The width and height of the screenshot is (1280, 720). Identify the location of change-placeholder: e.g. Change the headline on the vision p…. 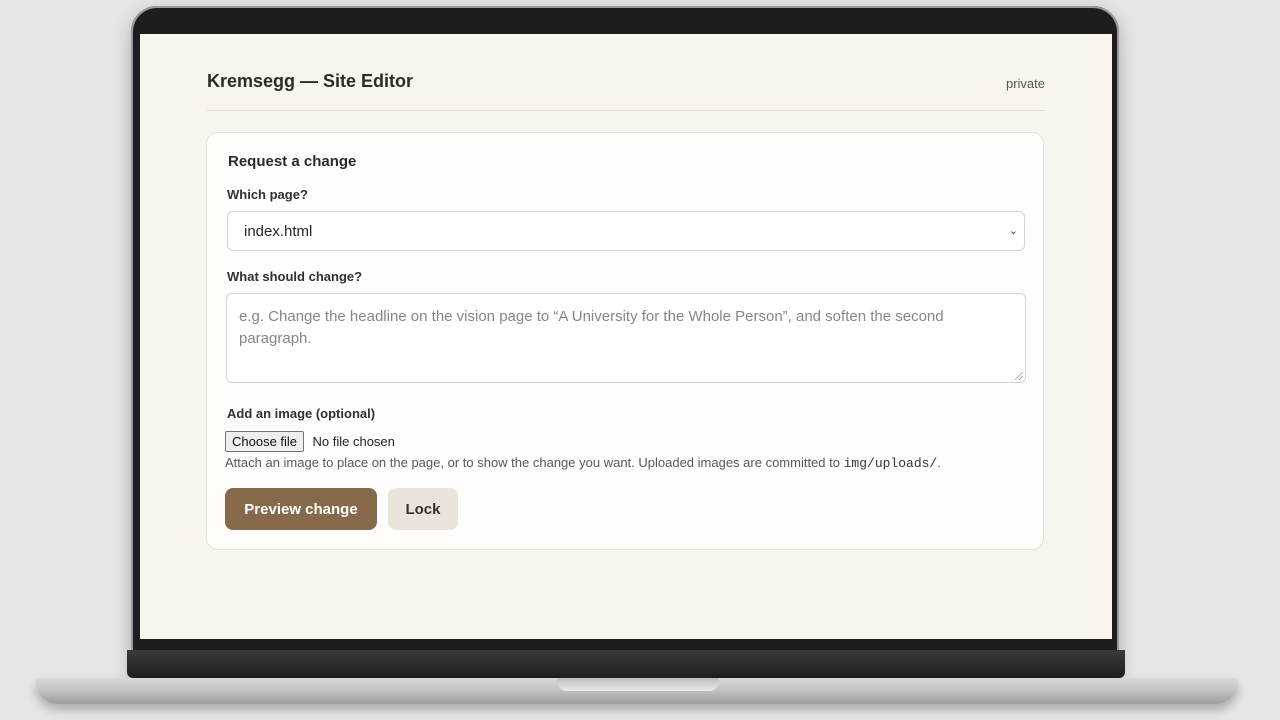
(591, 327).